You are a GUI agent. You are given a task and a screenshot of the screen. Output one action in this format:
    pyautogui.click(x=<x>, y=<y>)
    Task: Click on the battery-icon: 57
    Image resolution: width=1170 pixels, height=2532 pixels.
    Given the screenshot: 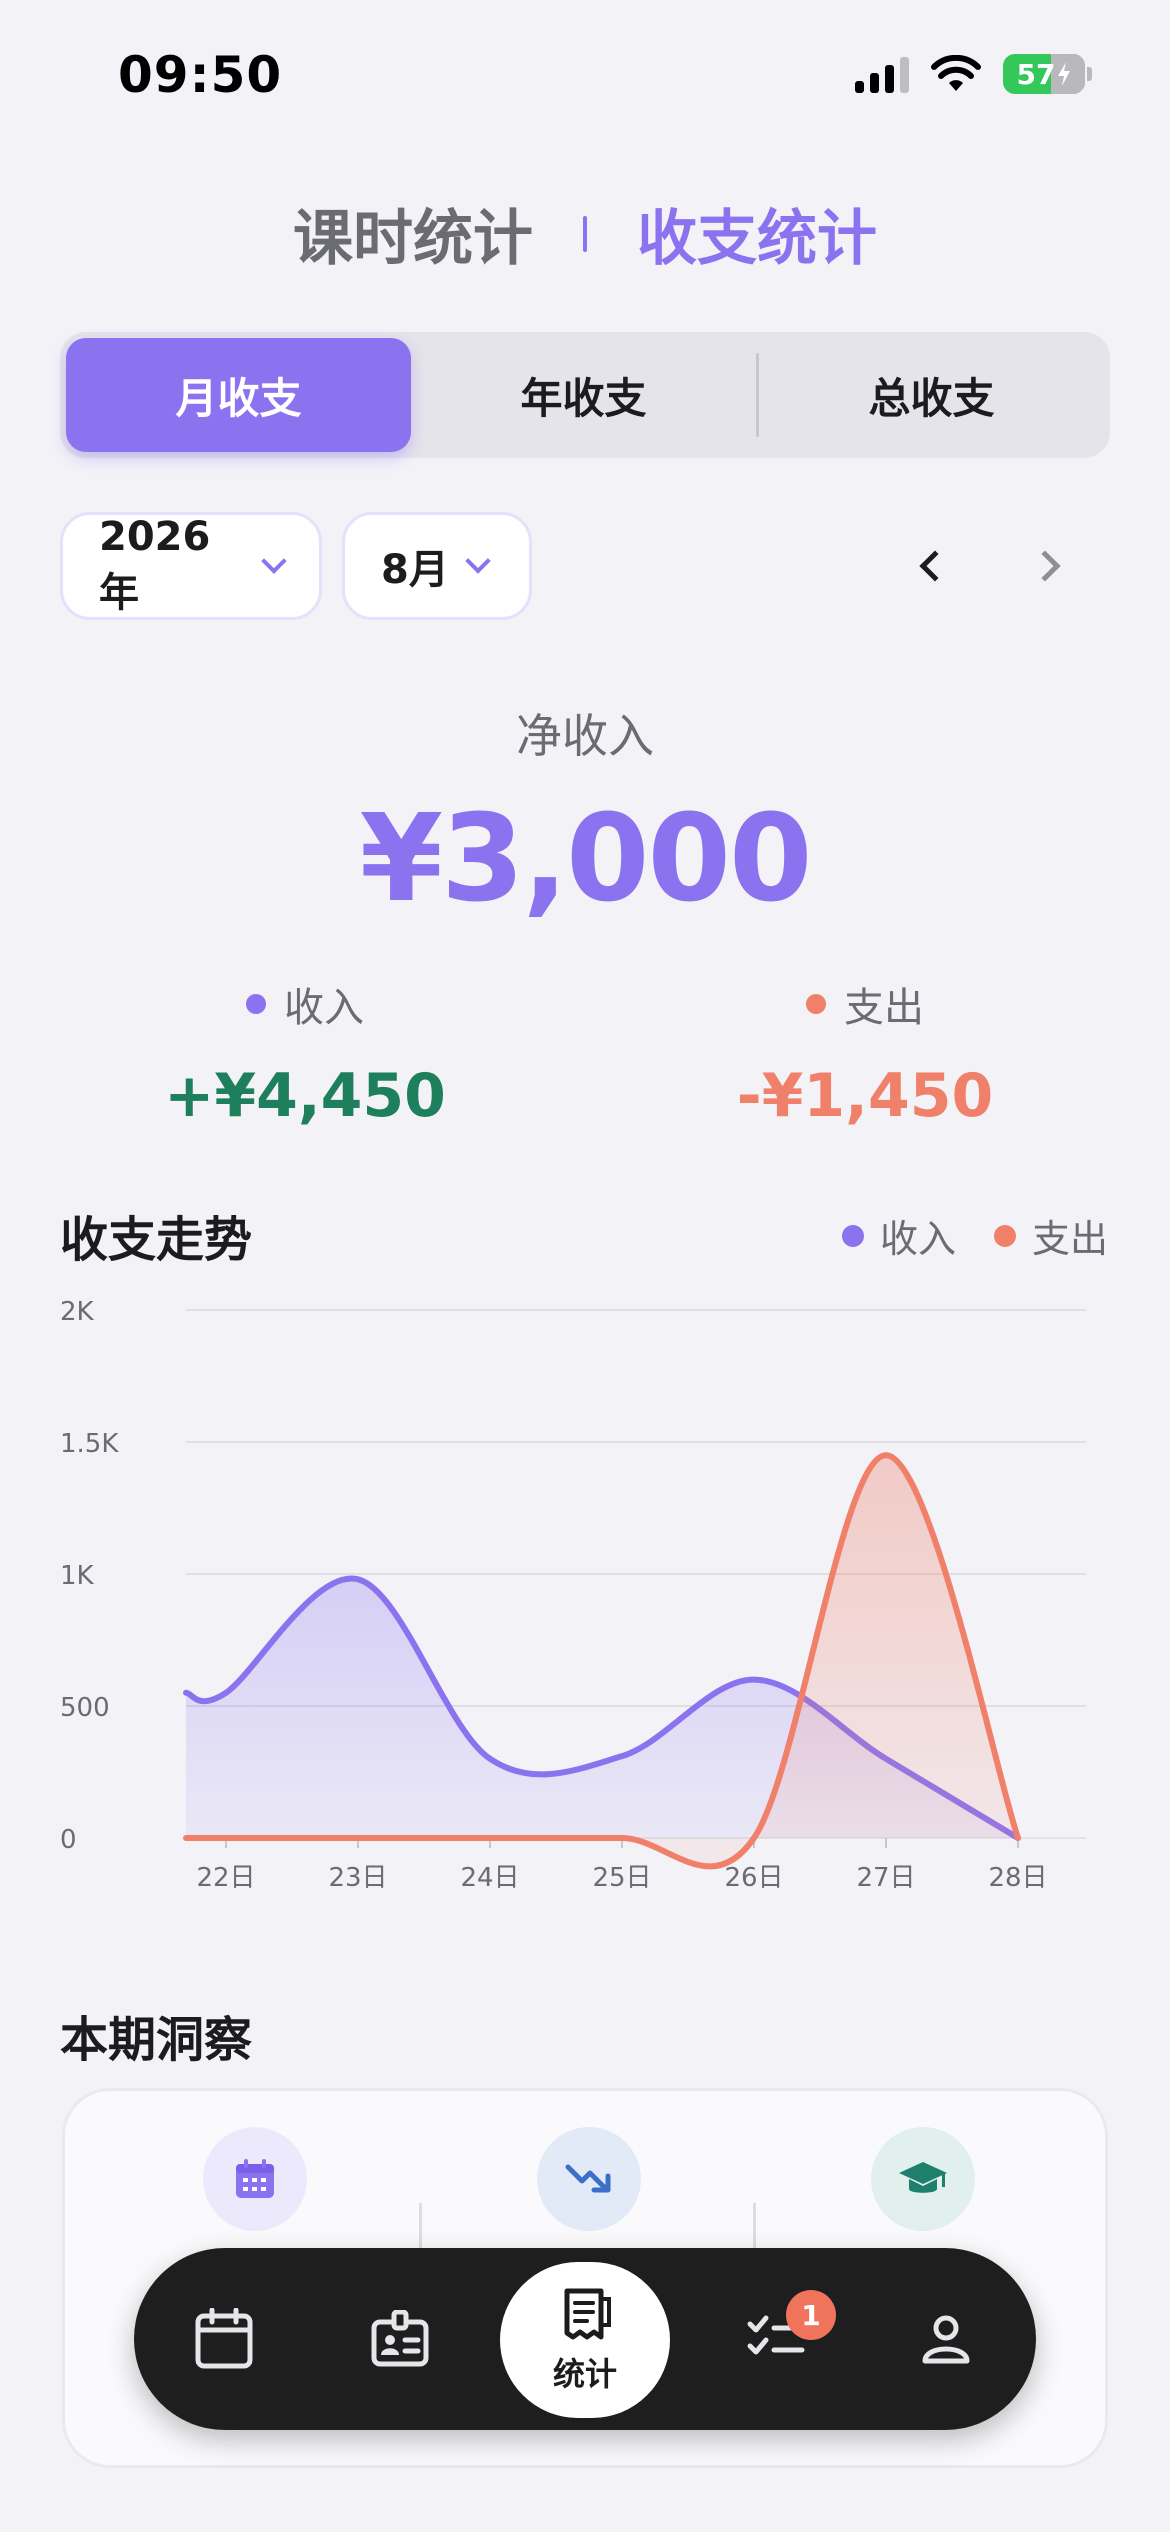 What is the action you would take?
    pyautogui.click(x=1044, y=74)
    